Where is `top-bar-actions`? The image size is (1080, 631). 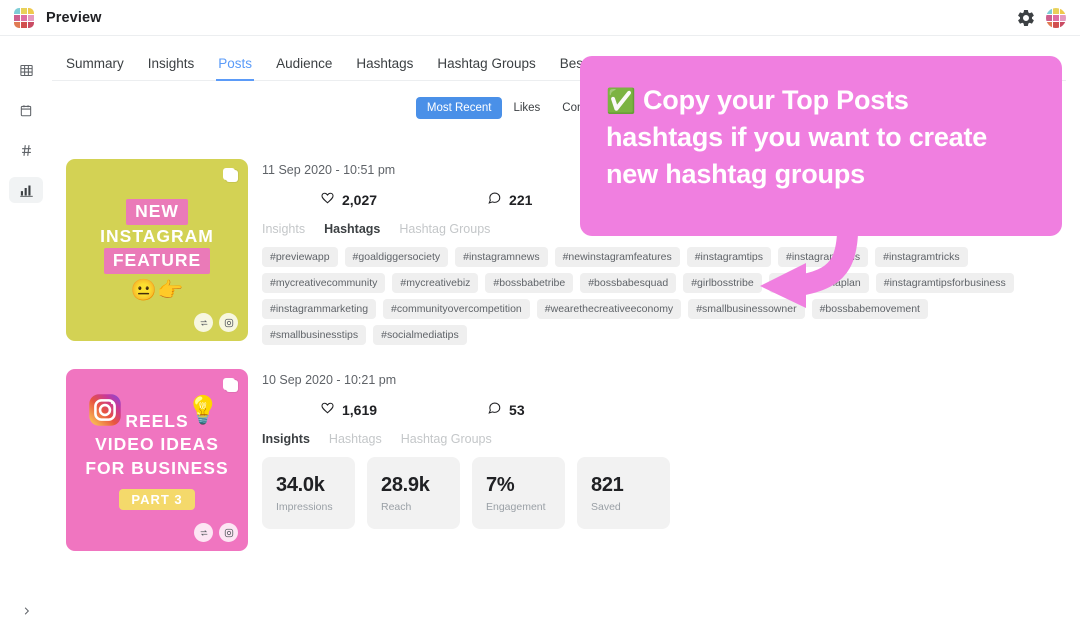
top-bar-actions is located at coordinates (1041, 17).